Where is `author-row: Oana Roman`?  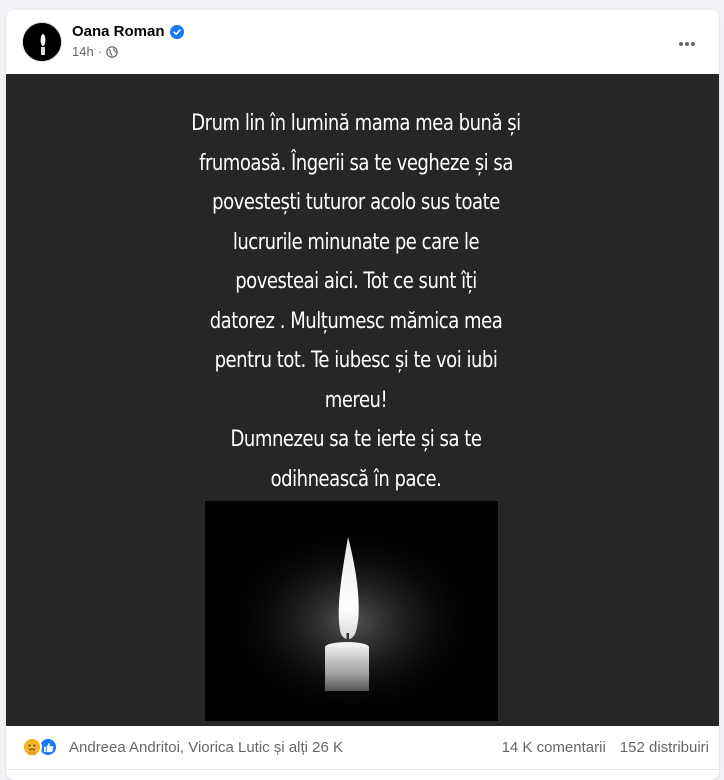 author-row: Oana Roman is located at coordinates (128, 31).